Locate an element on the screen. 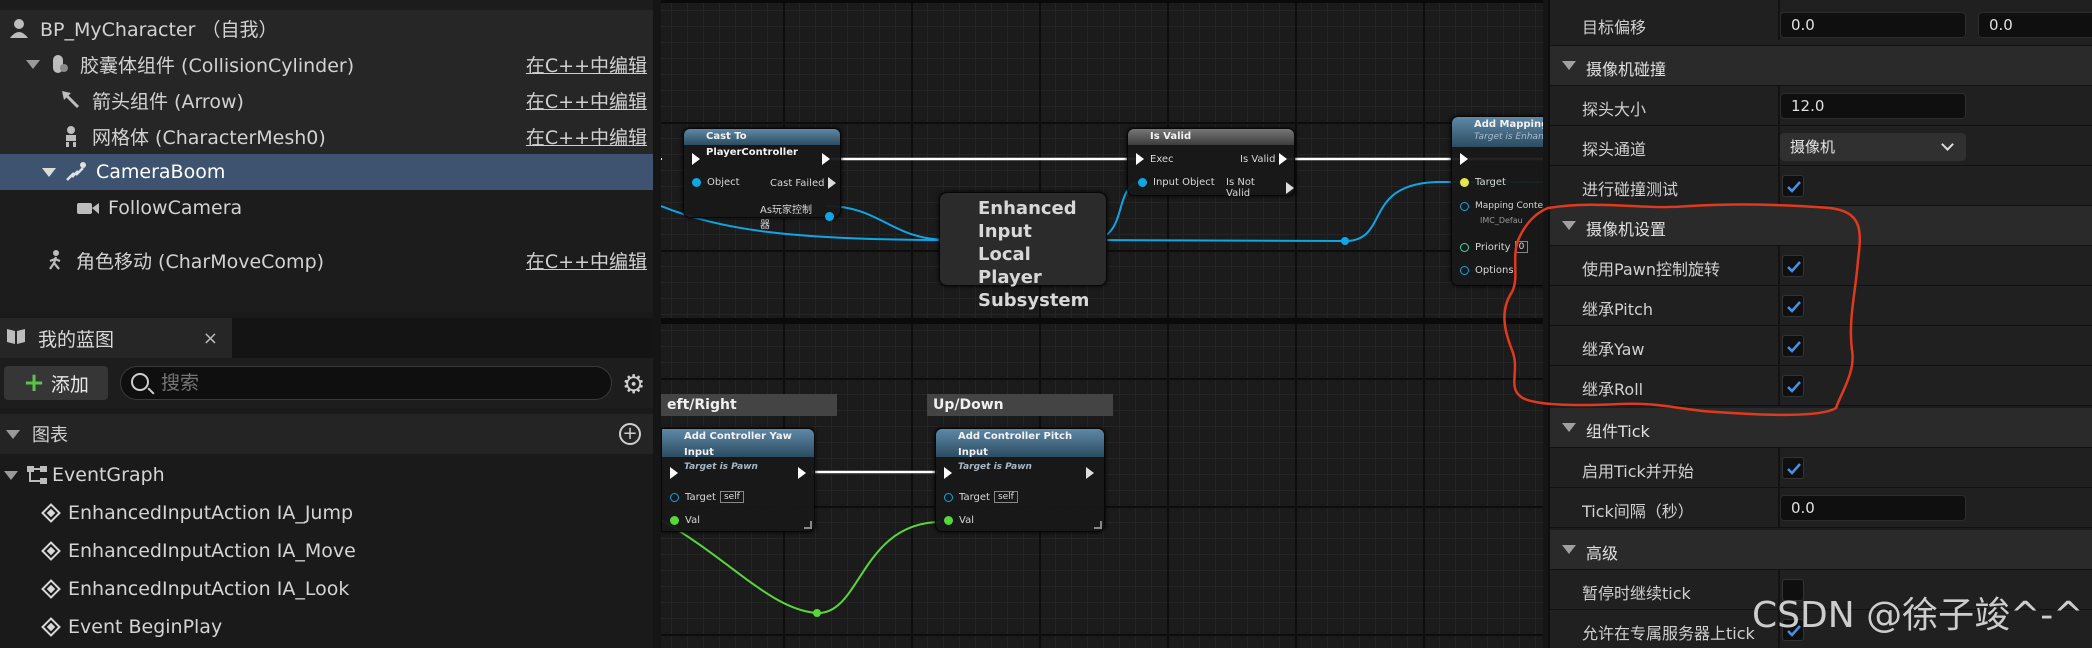 The height and width of the screenshot is (648, 2092). options-pin: Options is located at coordinates (1487, 270).